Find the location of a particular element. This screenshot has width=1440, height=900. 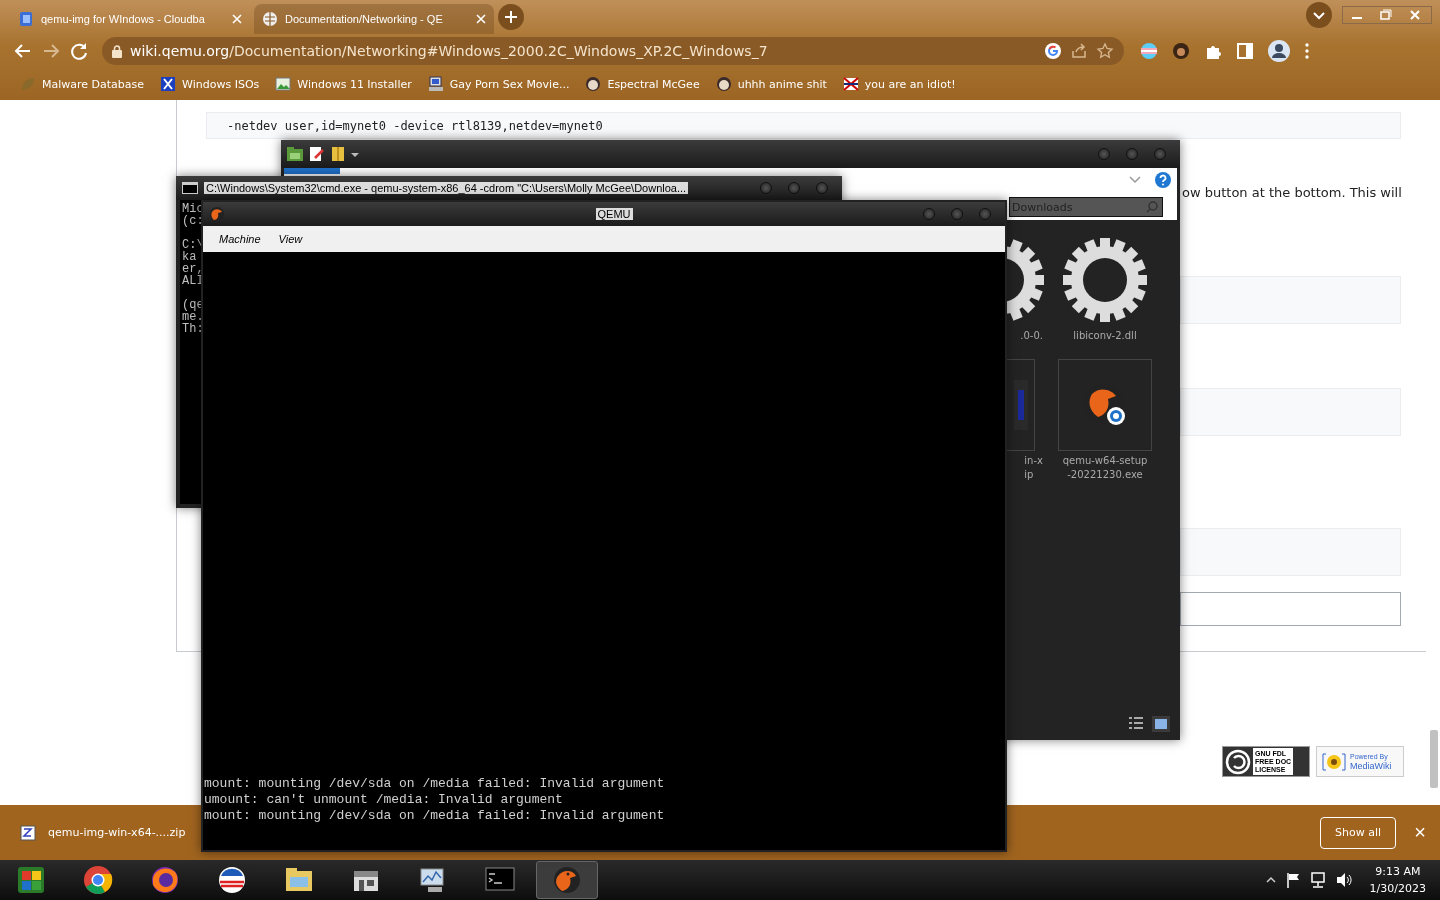

lock-icon is located at coordinates (117, 51).